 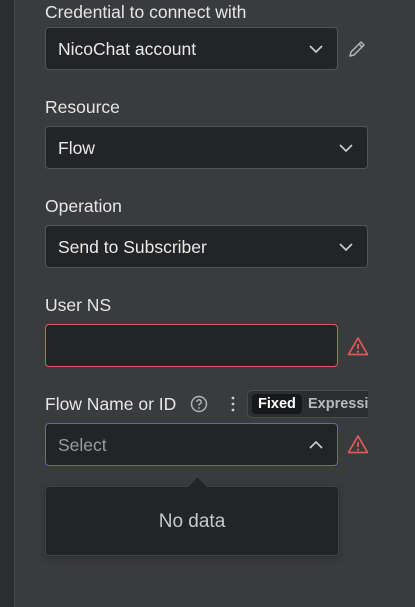 I want to click on operation-value: Send to Subscriber, so click(x=132, y=247).